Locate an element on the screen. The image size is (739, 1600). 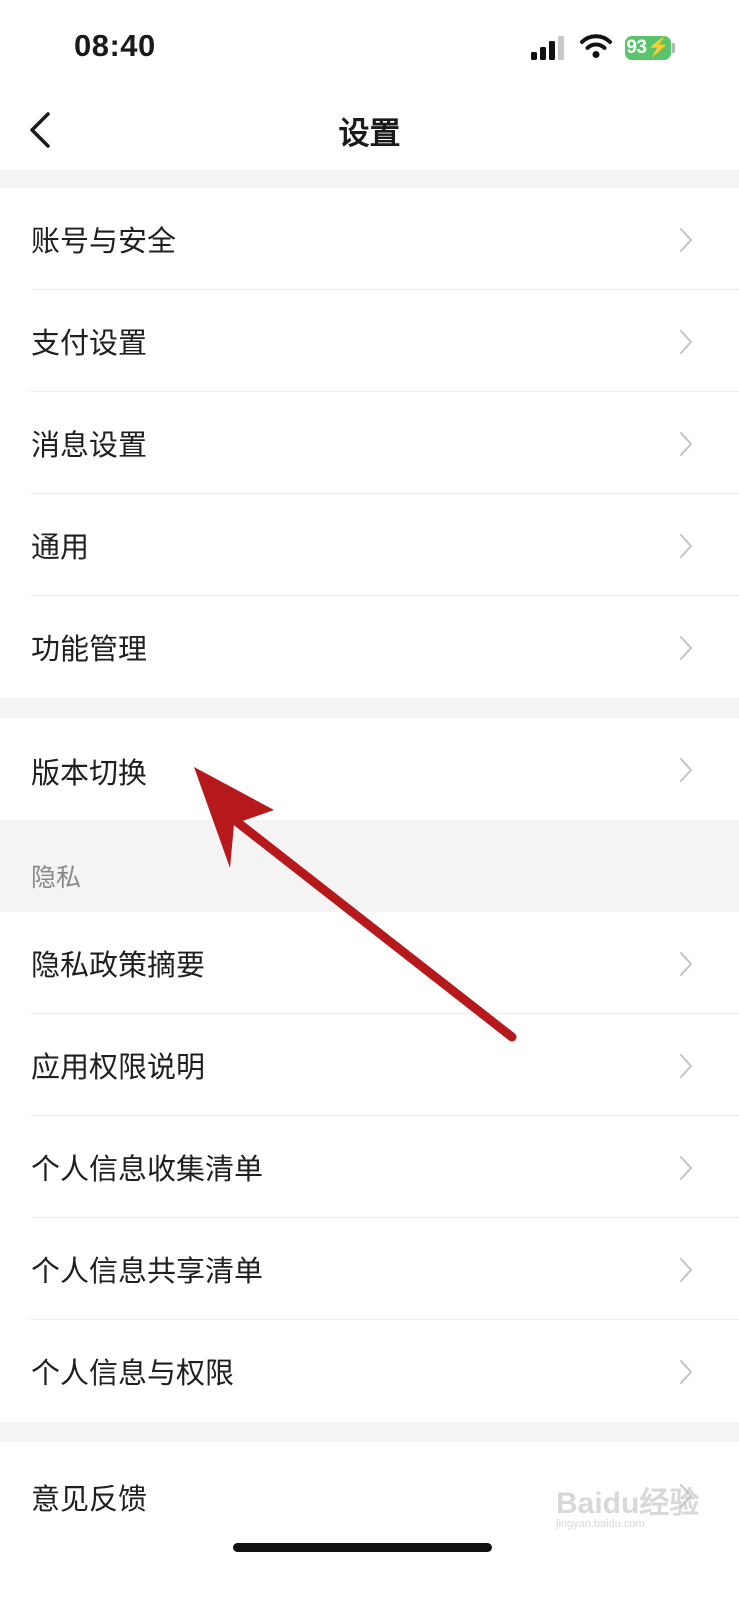
home-indicator is located at coordinates (362, 1547).